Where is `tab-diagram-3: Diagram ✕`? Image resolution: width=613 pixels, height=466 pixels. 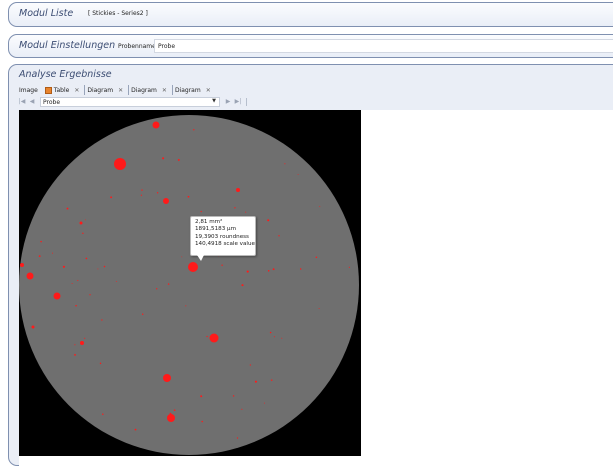
tab-diagram-3: Diagram ✕ is located at coordinates (192, 90).